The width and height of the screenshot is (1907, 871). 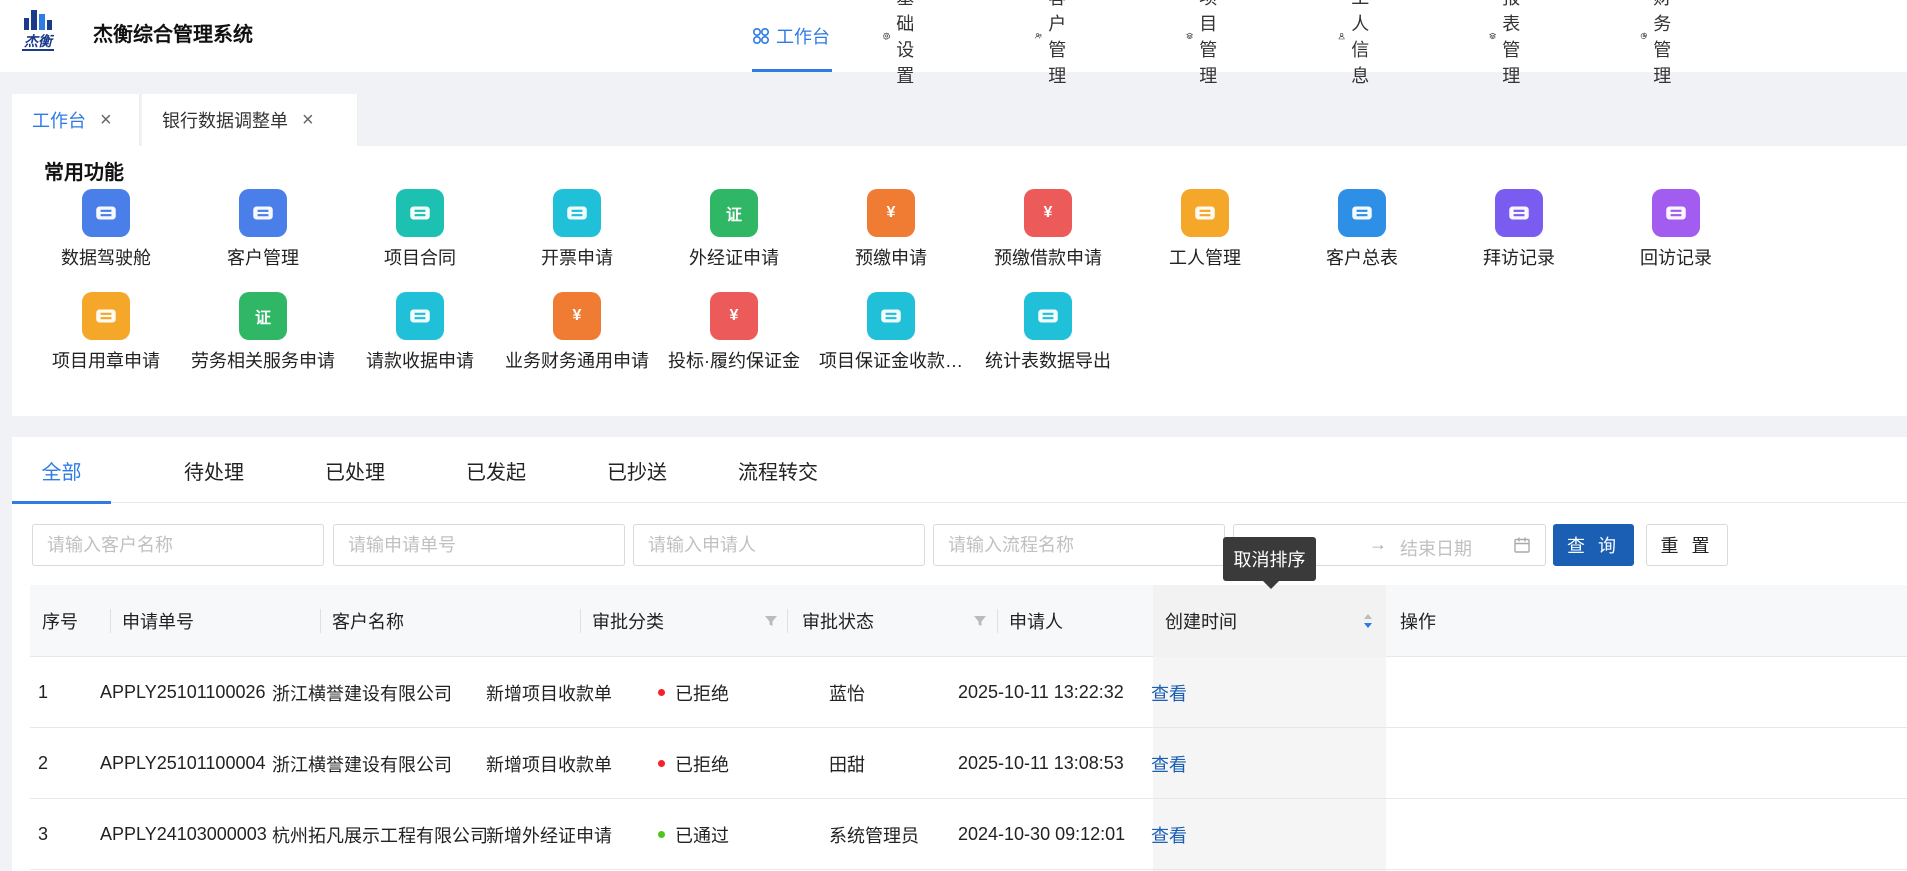 I want to click on tab-initiated: 已发起, so click(x=496, y=470).